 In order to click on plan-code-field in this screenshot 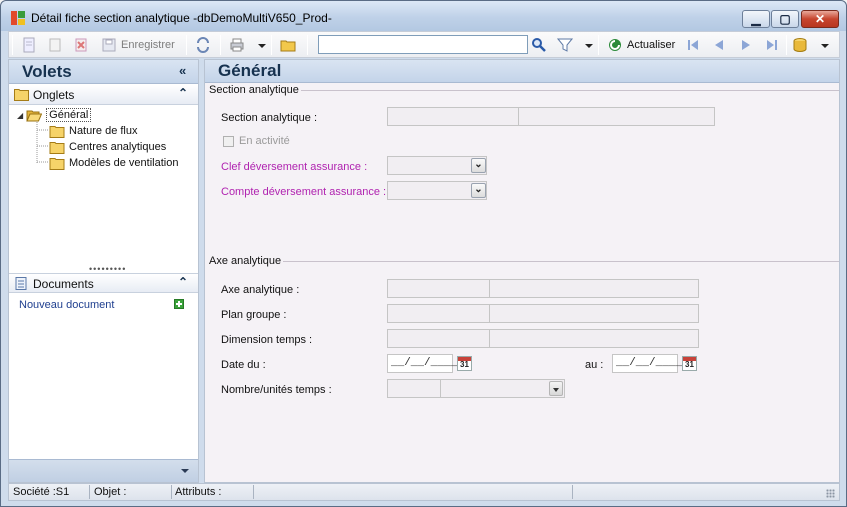, I will do `click(438, 313)`.